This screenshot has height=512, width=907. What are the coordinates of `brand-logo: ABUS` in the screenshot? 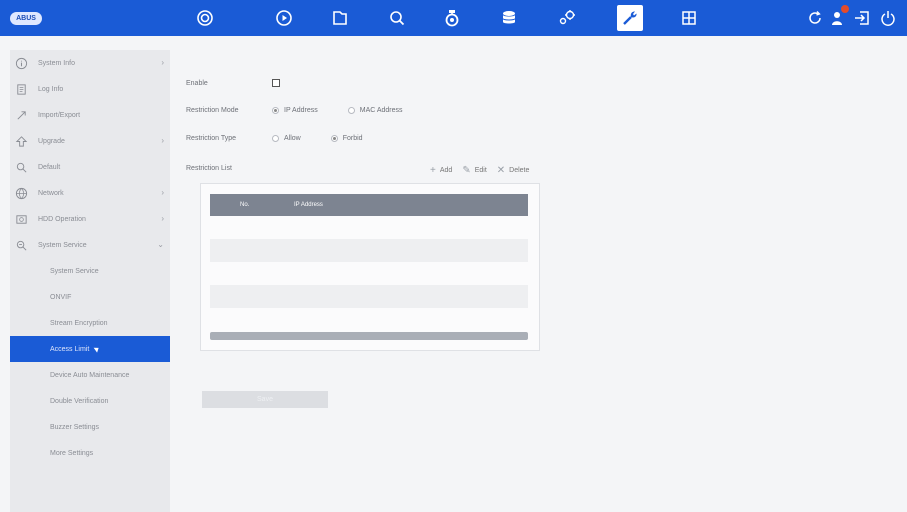 It's located at (26, 18).